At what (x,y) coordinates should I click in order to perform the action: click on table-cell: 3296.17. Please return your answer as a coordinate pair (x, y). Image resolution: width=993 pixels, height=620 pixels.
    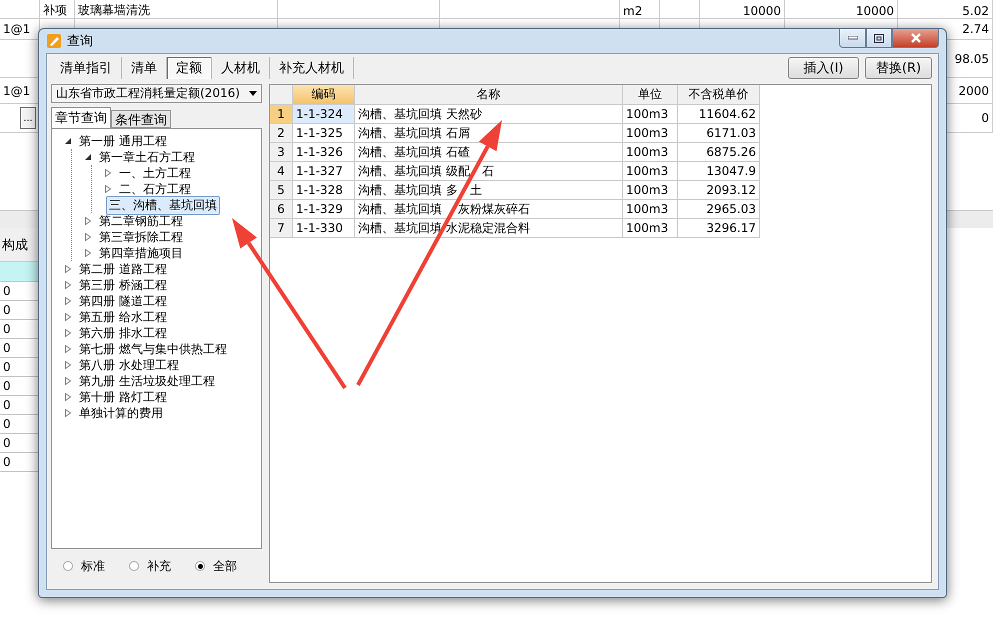
    Looking at the image, I should click on (719, 228).